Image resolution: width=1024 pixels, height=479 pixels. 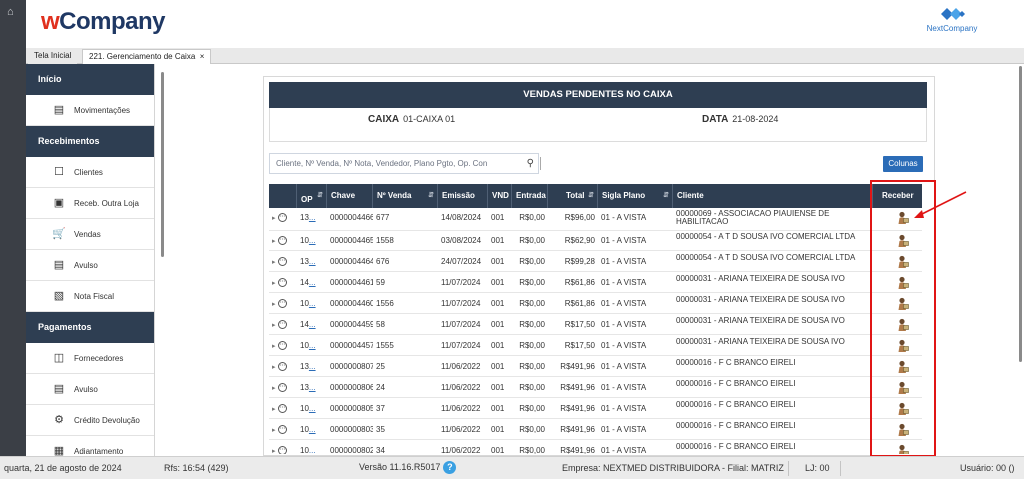 I want to click on sidebar-item-adiantamento: ▦ Adiantamento, so click(x=90, y=446).